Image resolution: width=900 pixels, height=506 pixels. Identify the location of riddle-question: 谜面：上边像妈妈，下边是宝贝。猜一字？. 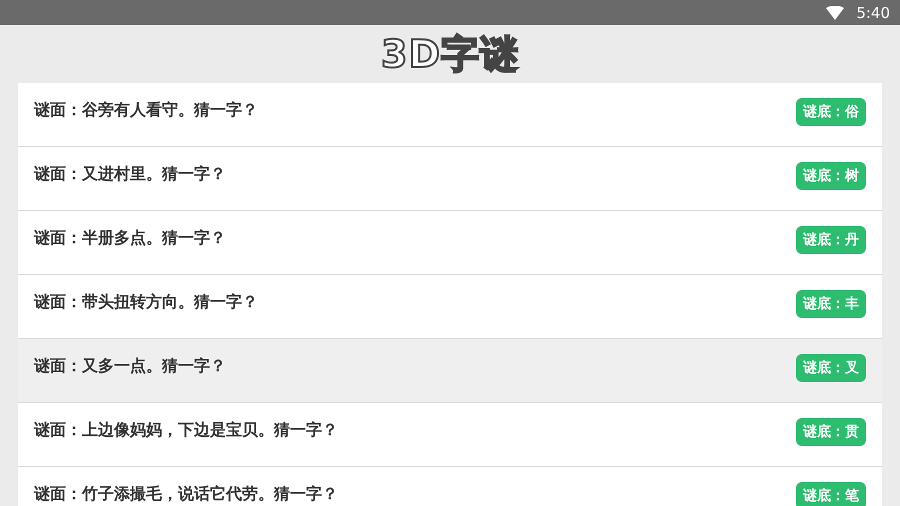
(186, 430).